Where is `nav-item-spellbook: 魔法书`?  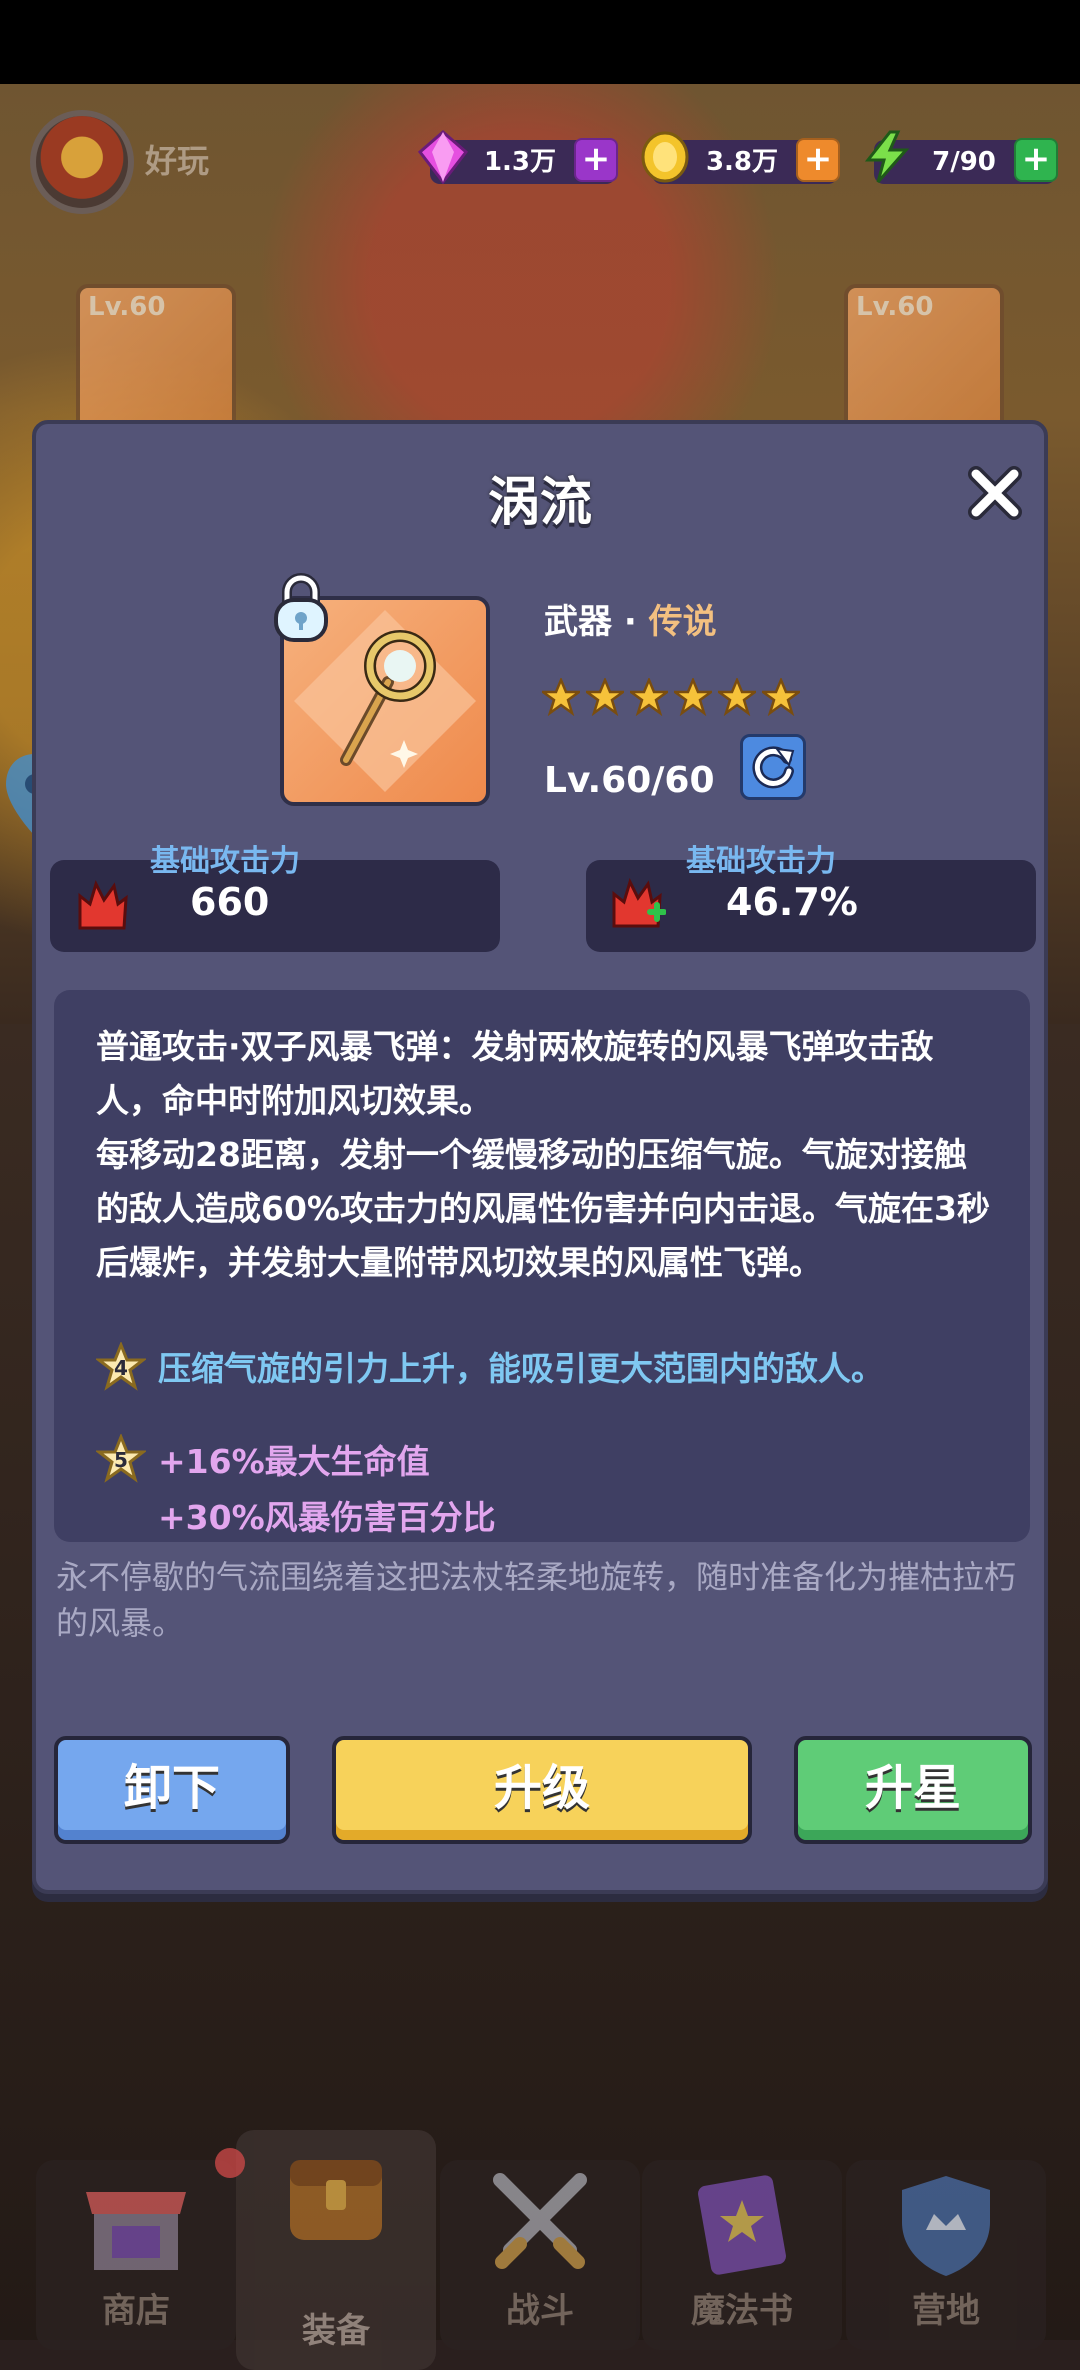 nav-item-spellbook: 魔法书 is located at coordinates (742, 2255).